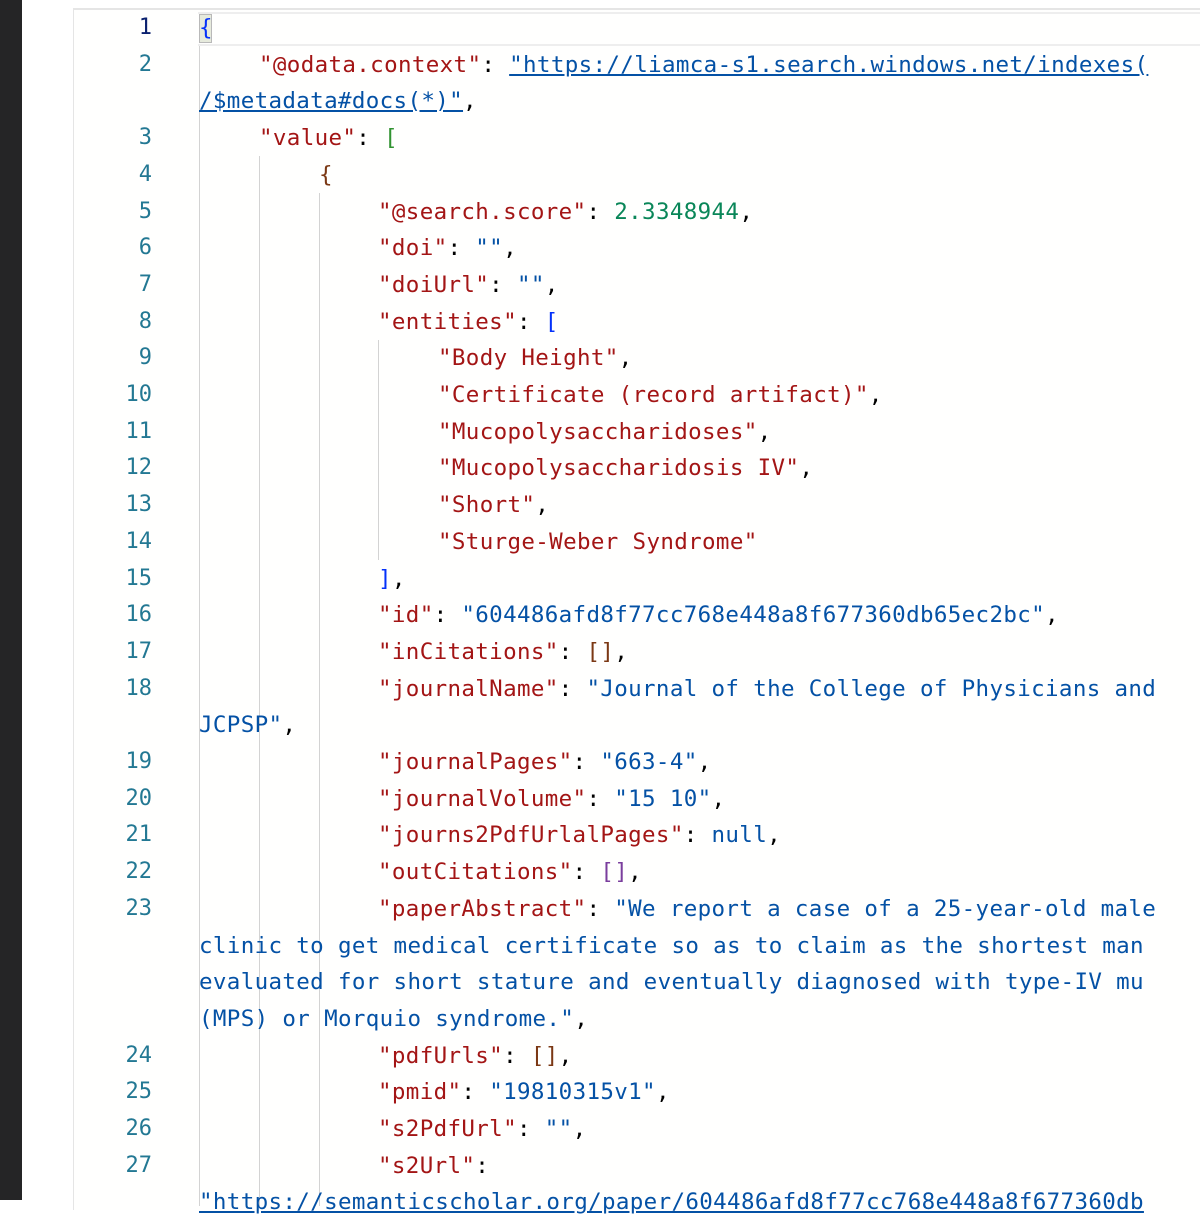 This screenshot has height=1221, width=1200. What do you see at coordinates (145, 64) in the screenshot?
I see `line-number: 2` at bounding box center [145, 64].